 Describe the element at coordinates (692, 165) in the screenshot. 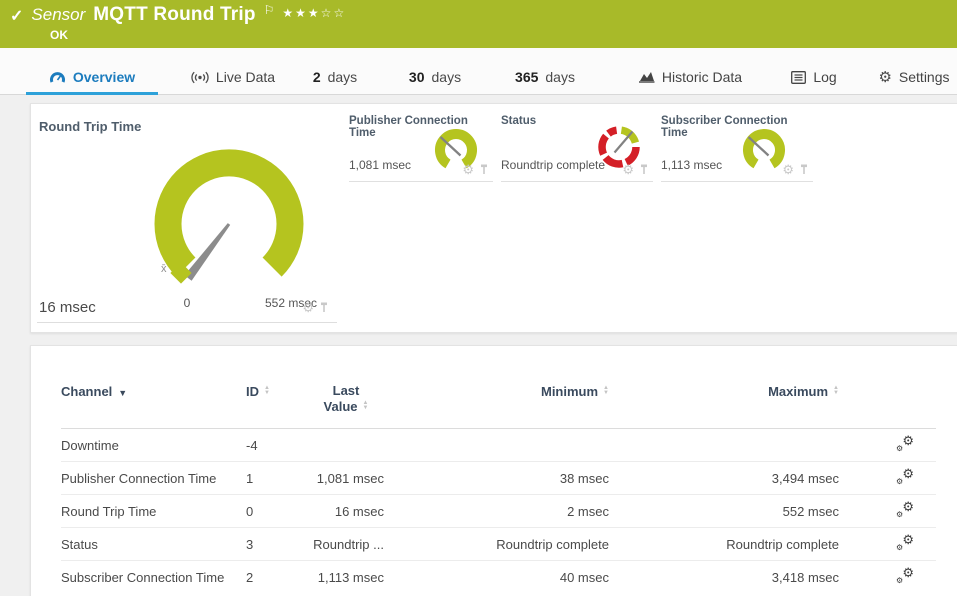

I see `gauge-current-value: 1,113 msec` at that location.